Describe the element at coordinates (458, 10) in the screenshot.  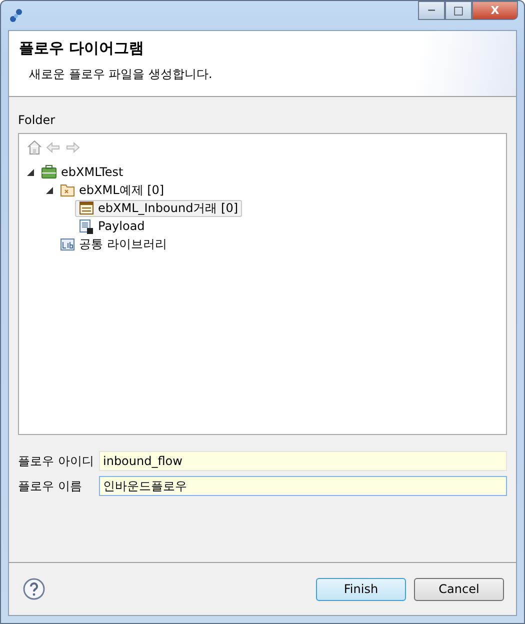
I see `maximize-button: □` at that location.